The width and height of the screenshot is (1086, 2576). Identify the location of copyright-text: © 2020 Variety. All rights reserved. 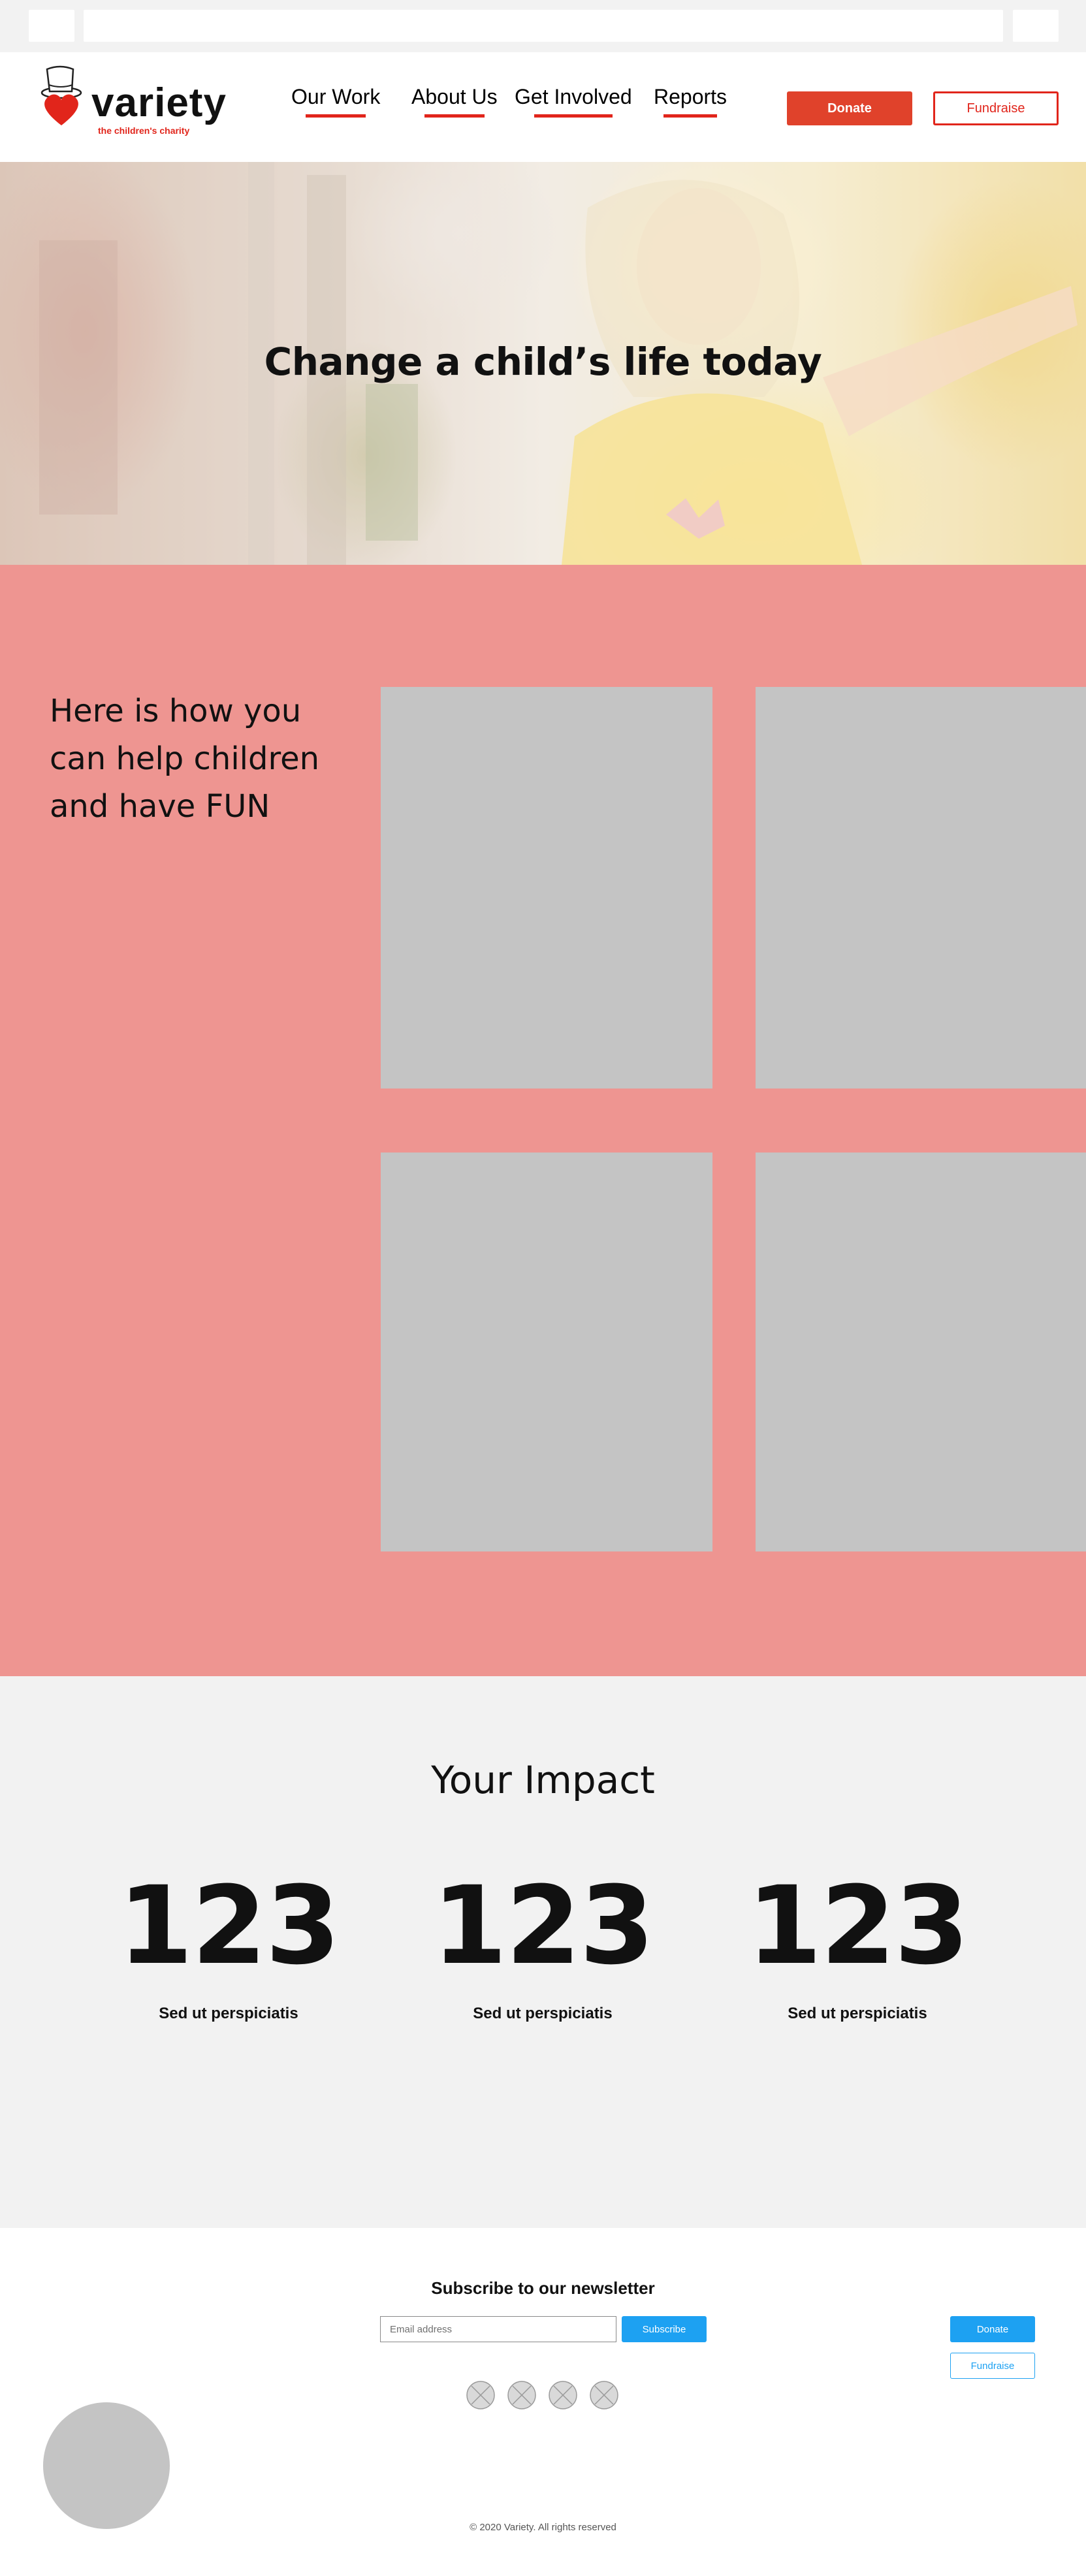
(543, 2528).